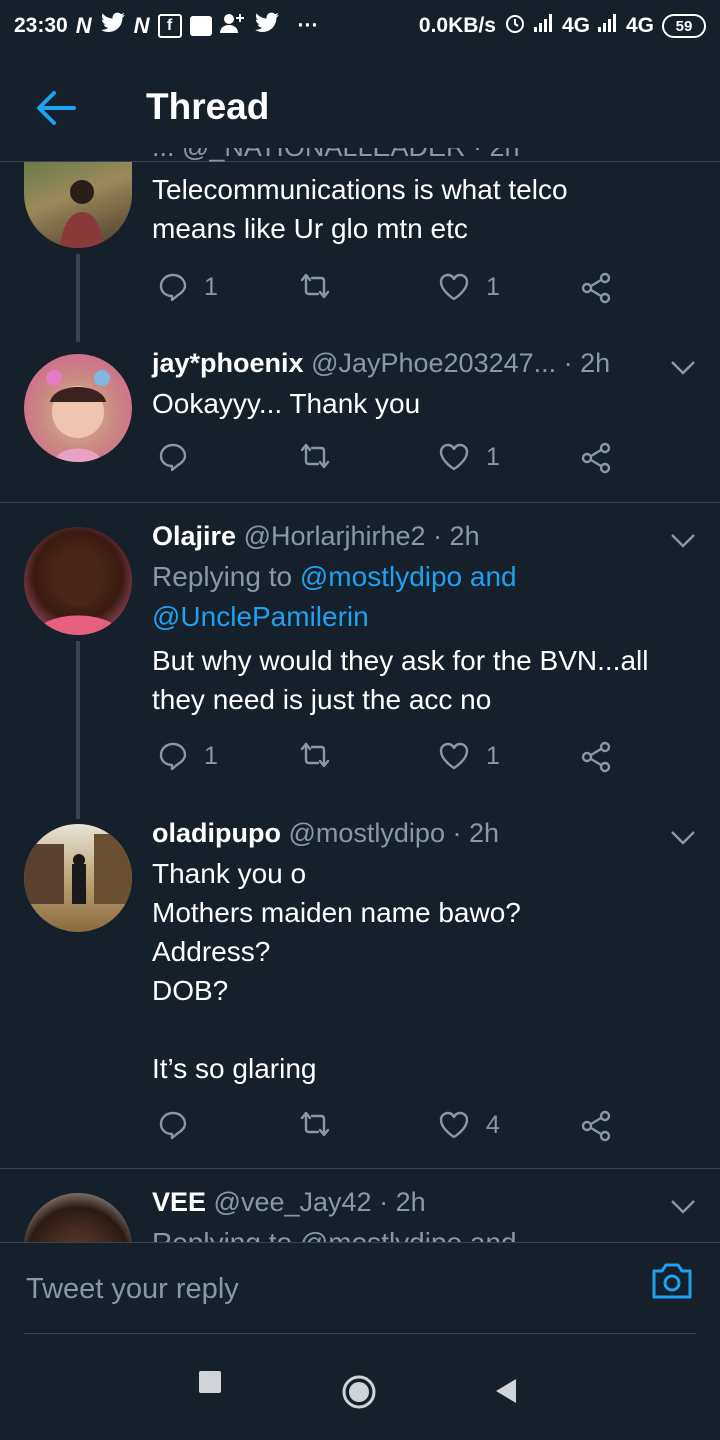 This screenshot has height=1440, width=720. I want to click on author-handle: @vee_Jay42, so click(293, 1202).